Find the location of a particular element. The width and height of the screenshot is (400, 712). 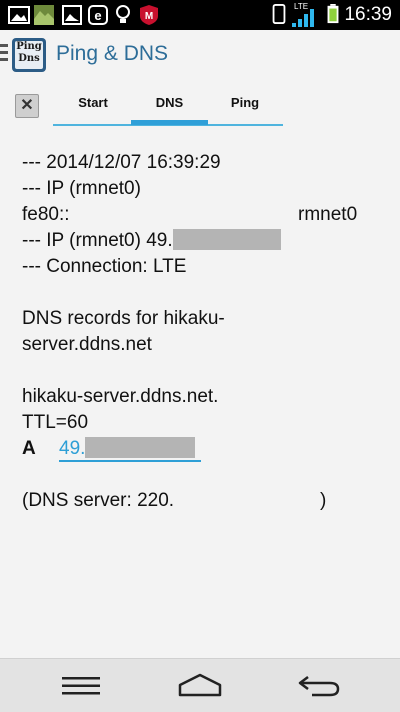

connection-line: --- Connection: LTE is located at coordinates (104, 266).